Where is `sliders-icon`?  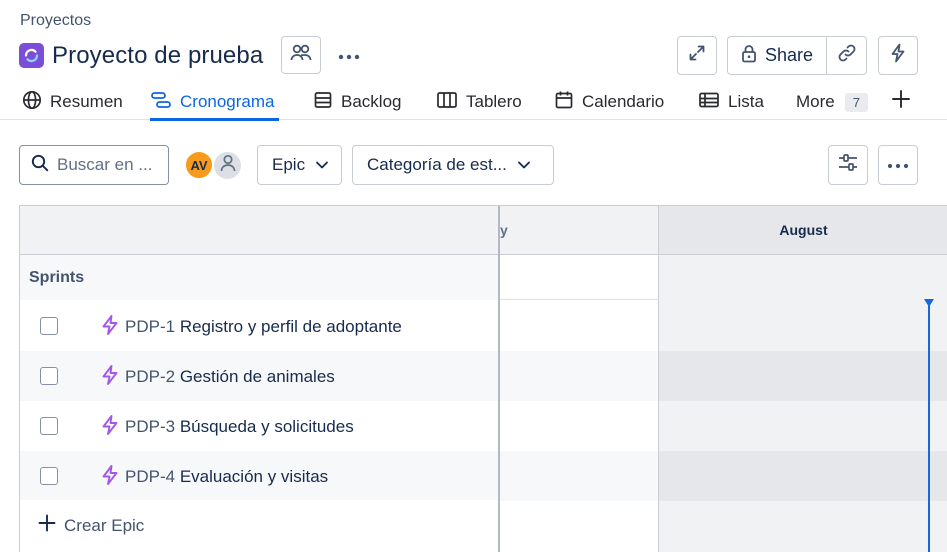
sliders-icon is located at coordinates (848, 165).